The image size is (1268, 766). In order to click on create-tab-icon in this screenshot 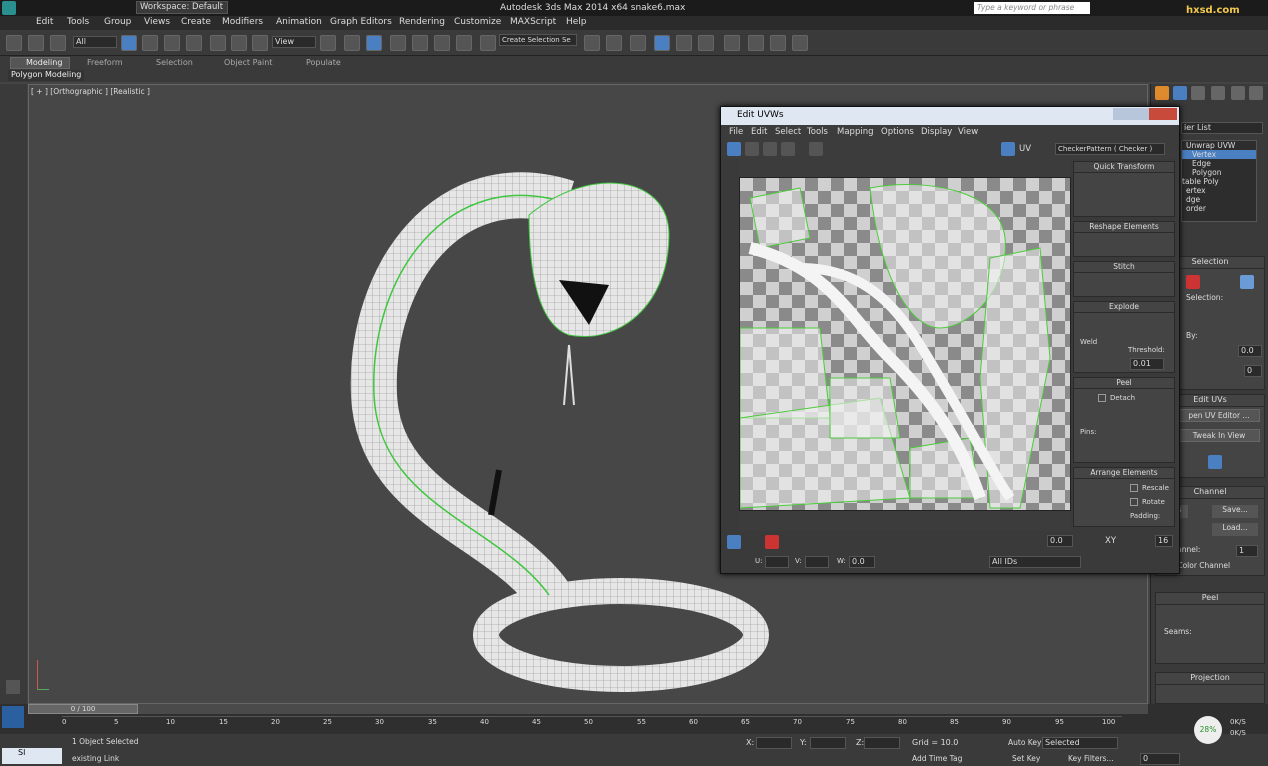, I will do `click(1162, 93)`.